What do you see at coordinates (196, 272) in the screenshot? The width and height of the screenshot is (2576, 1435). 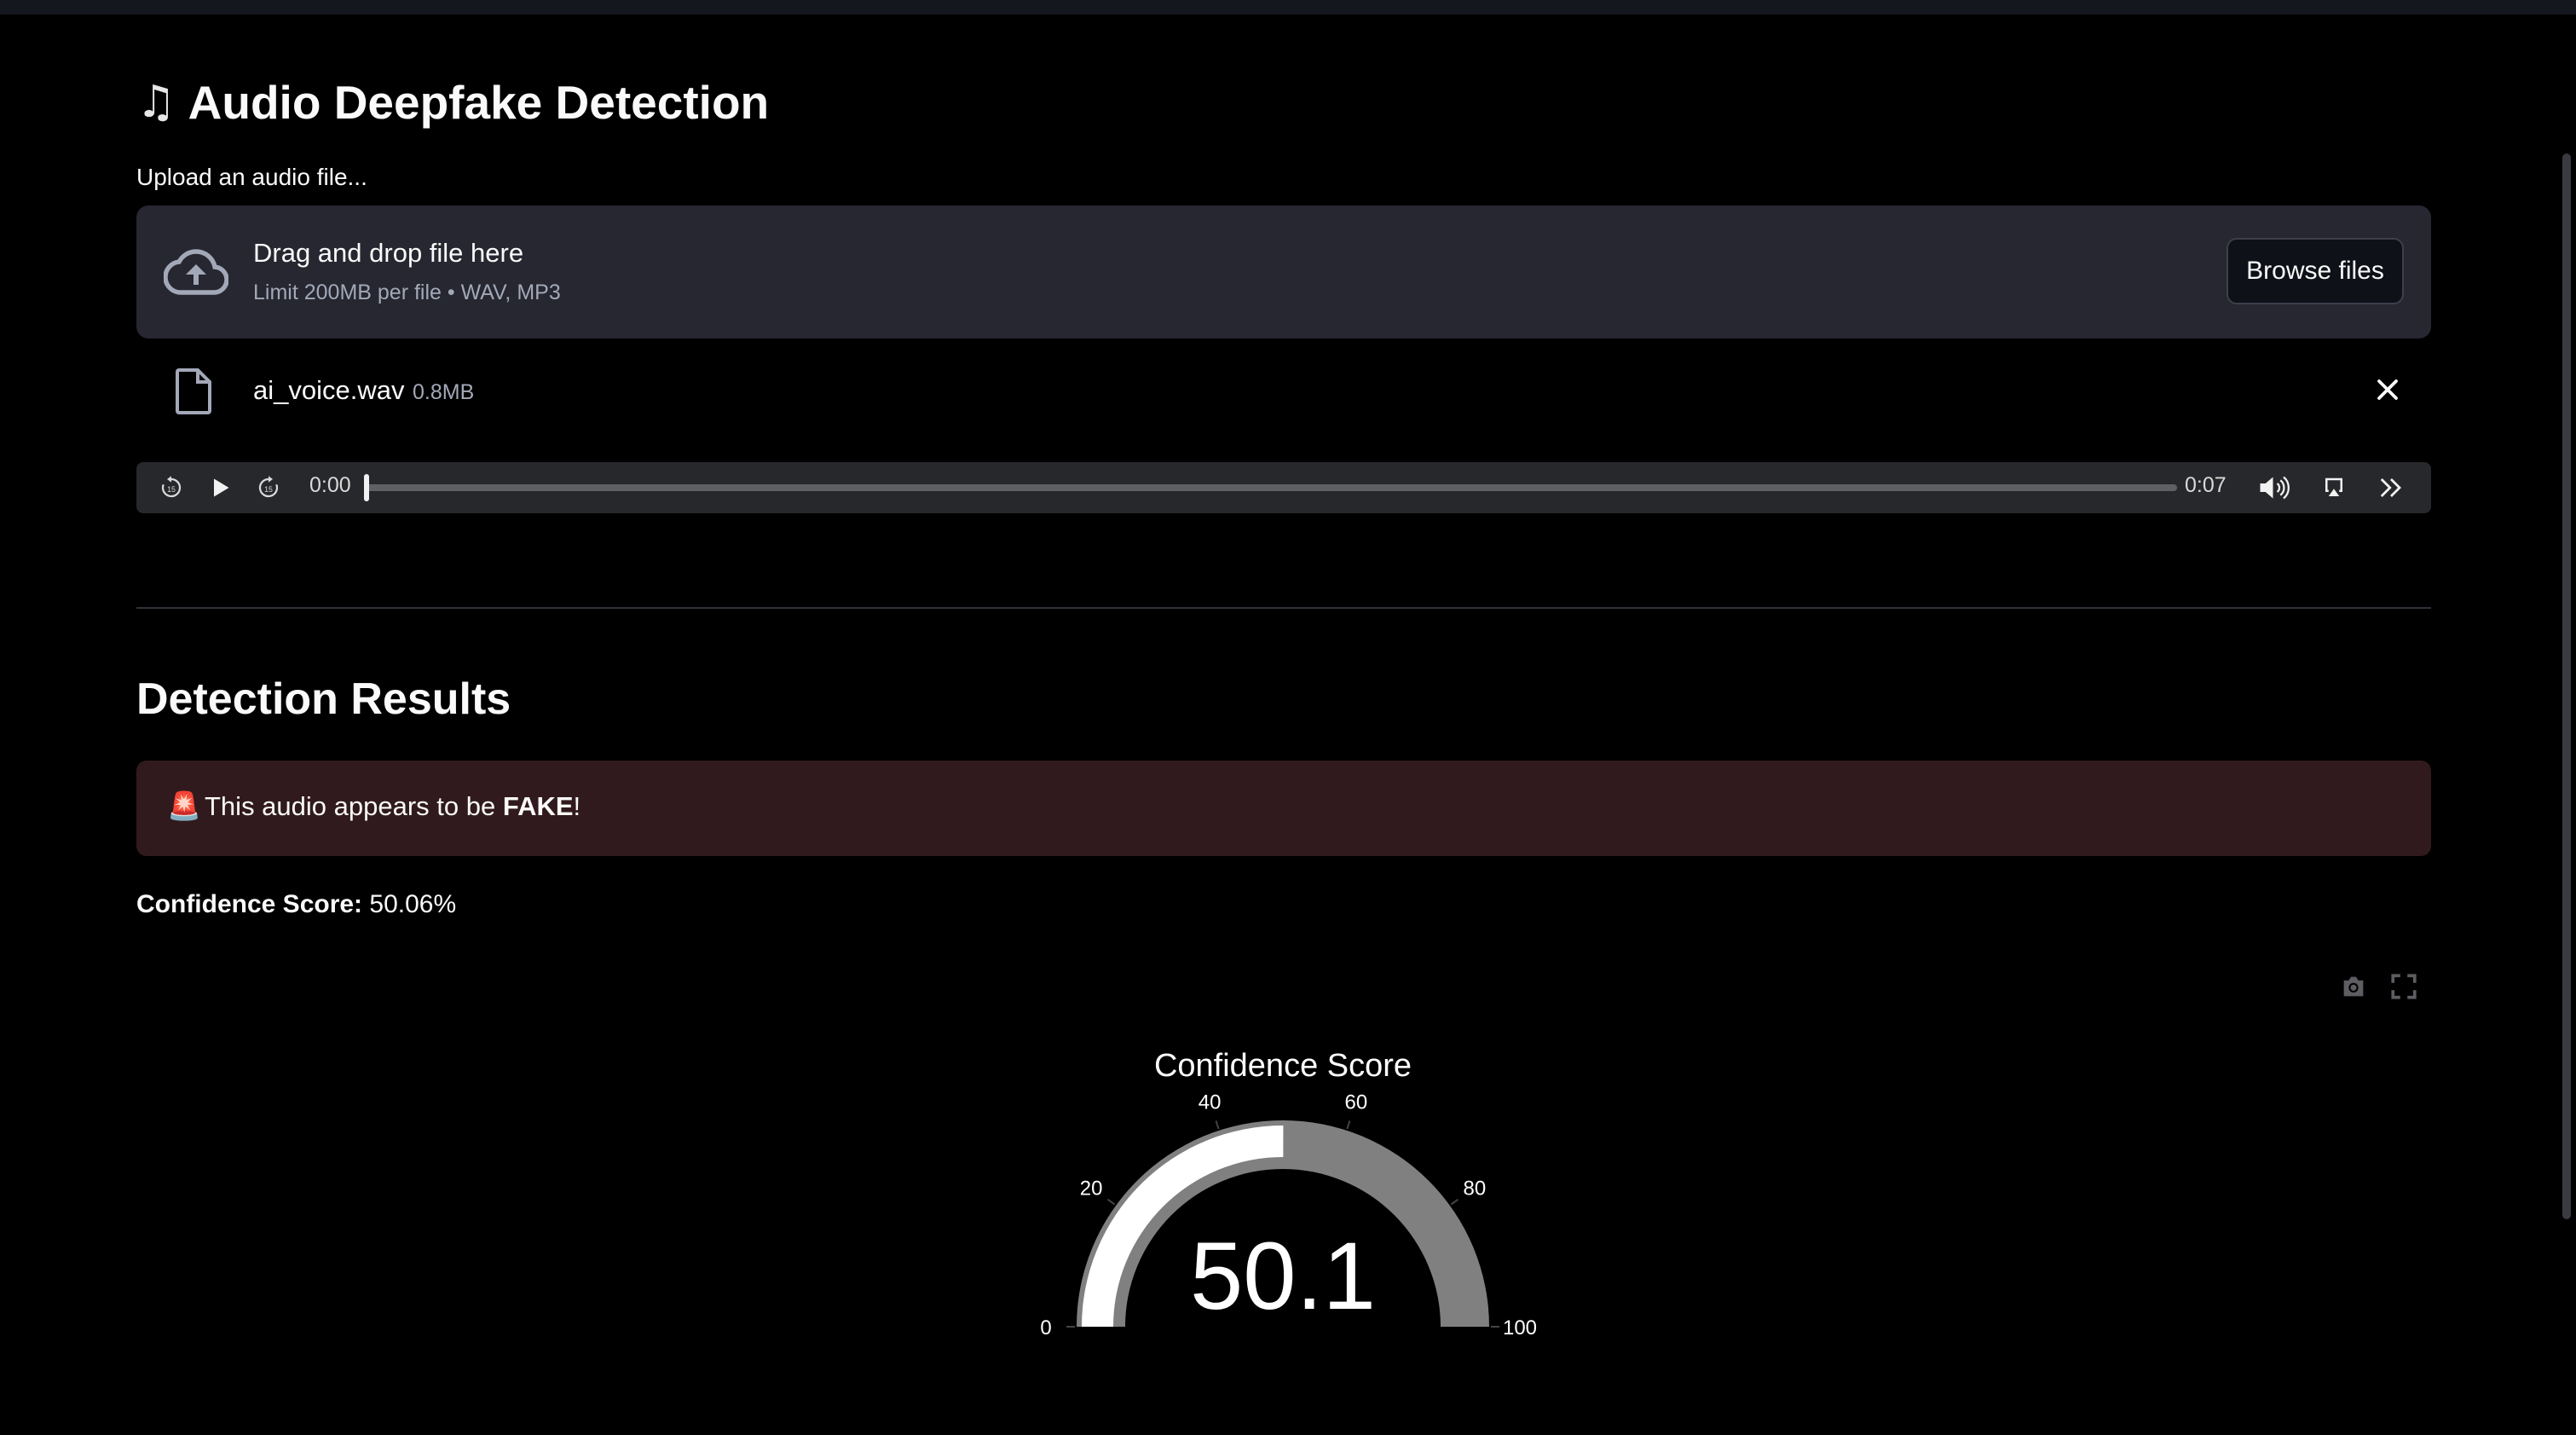 I see `cloud-upload-icon` at bounding box center [196, 272].